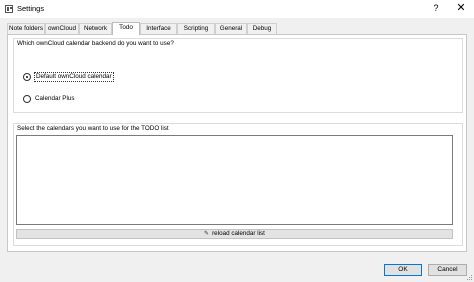  I want to click on pencil-icon: ✎, so click(207, 234).